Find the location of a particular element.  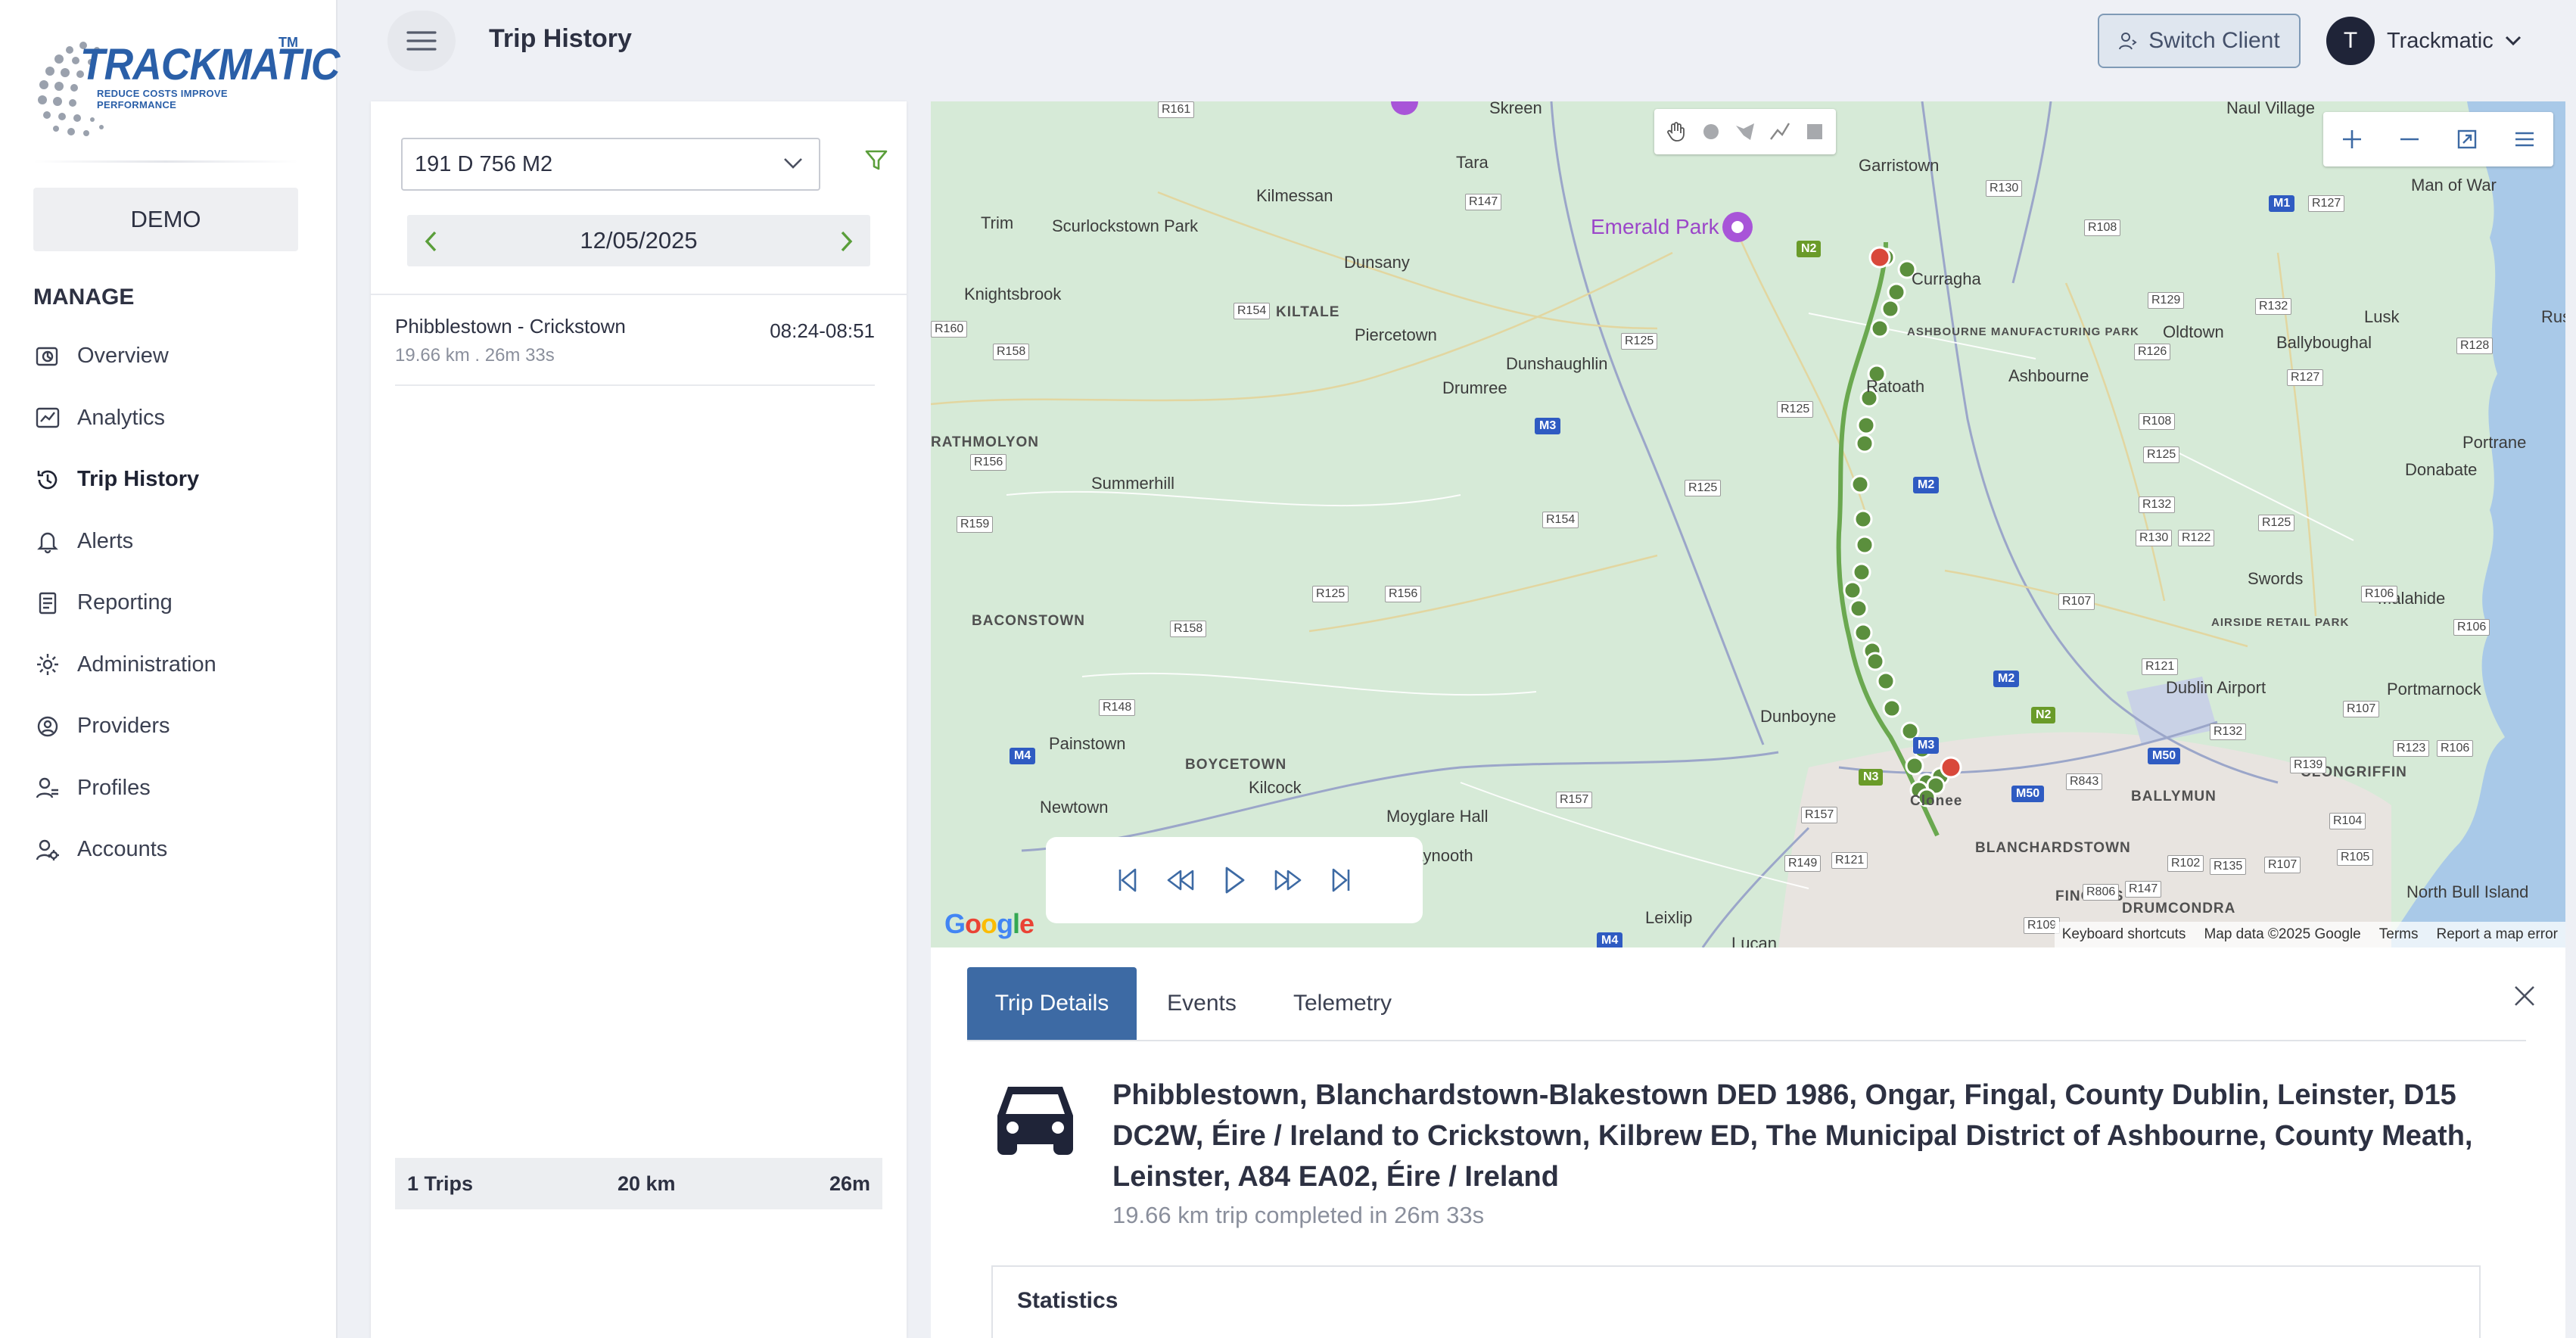

details-tabs: Trip Details Events Telemetry is located at coordinates (1746, 1004).